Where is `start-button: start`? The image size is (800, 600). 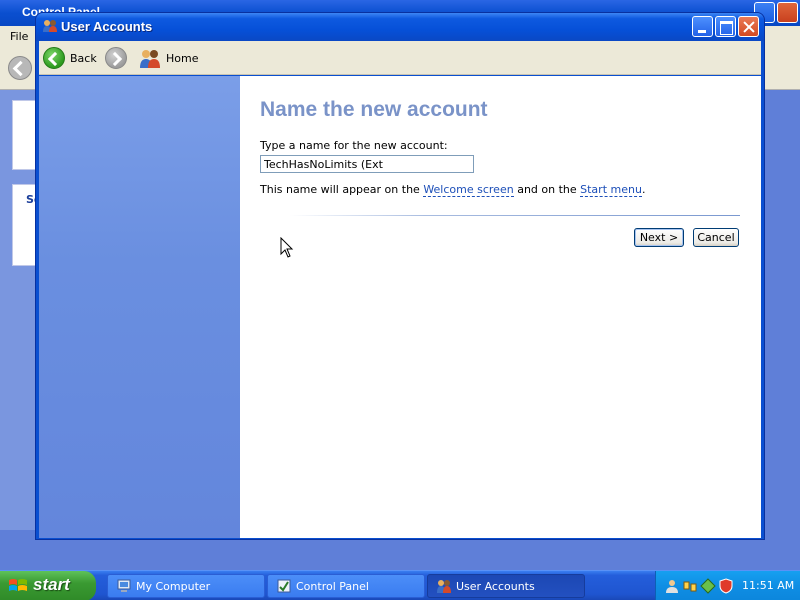 start-button: start is located at coordinates (48, 585).